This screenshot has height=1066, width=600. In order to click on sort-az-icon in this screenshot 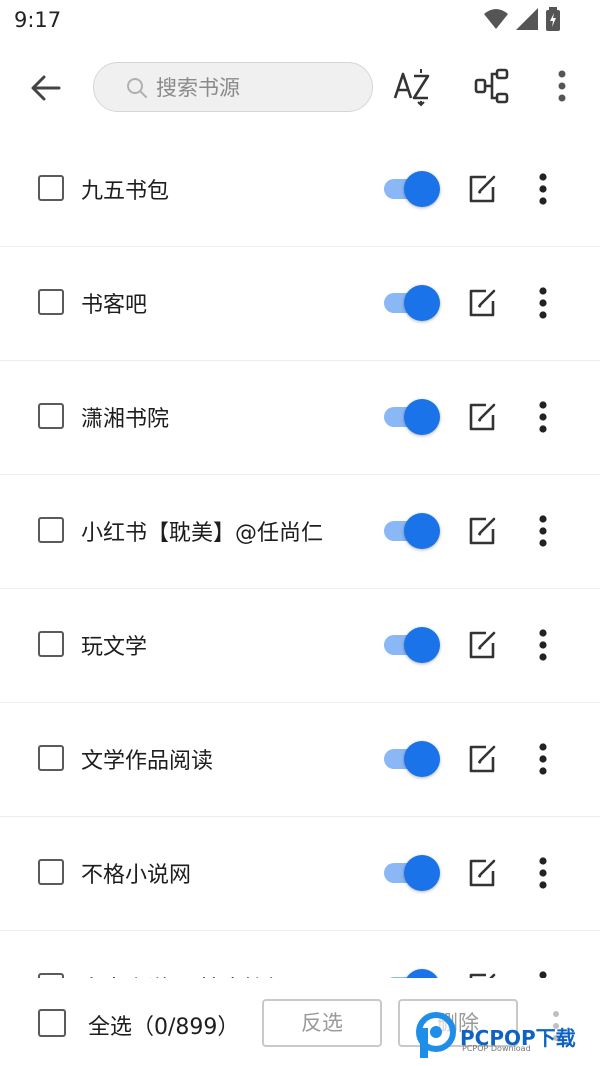, I will do `click(411, 88)`.